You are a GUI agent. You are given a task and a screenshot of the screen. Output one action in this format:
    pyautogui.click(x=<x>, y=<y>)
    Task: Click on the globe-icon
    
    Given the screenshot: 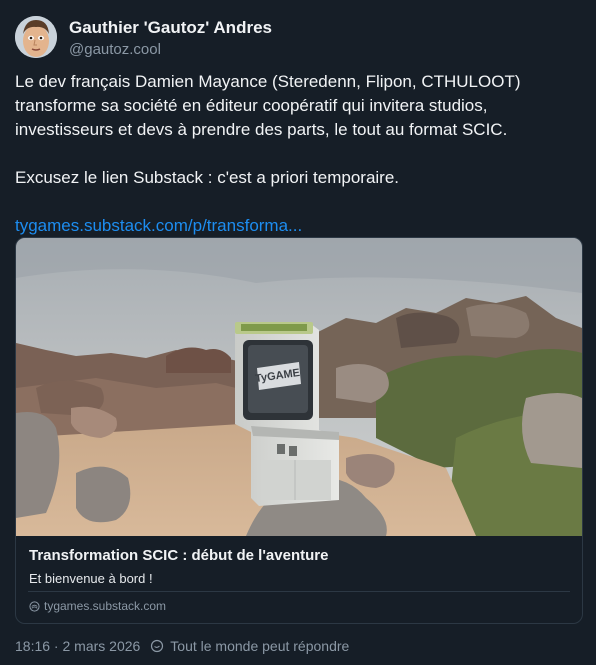 What is the action you would take?
    pyautogui.click(x=34, y=606)
    